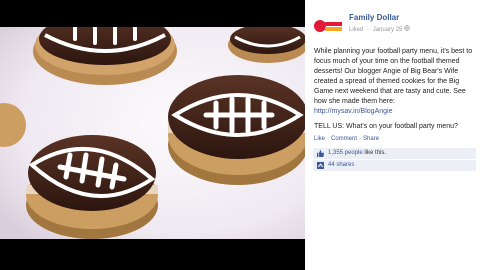 This screenshot has width=480, height=270. I want to click on likes-suffix: like this., so click(374, 153).